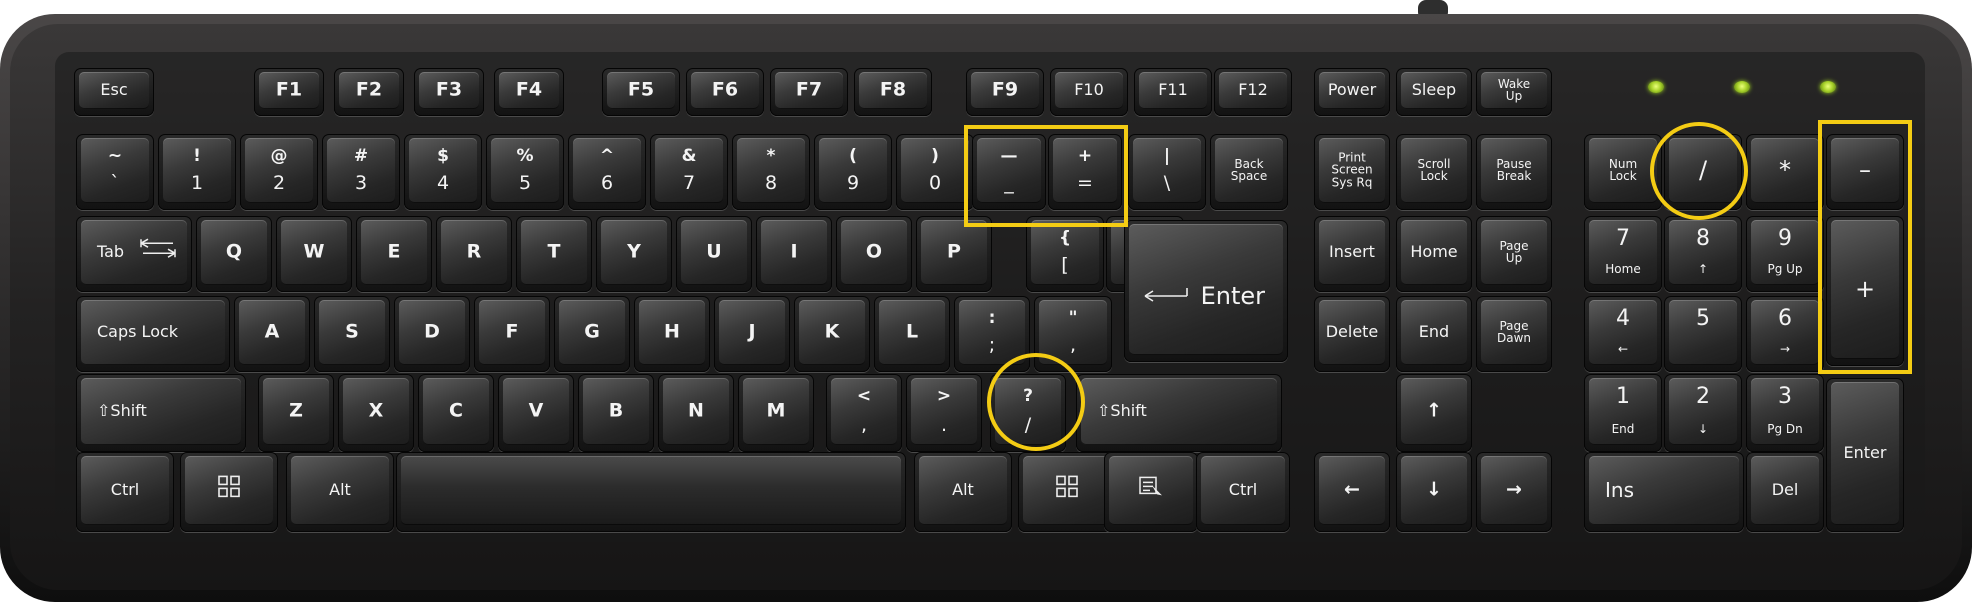  I want to click on numpad-multiply-key: *, so click(1785, 172).